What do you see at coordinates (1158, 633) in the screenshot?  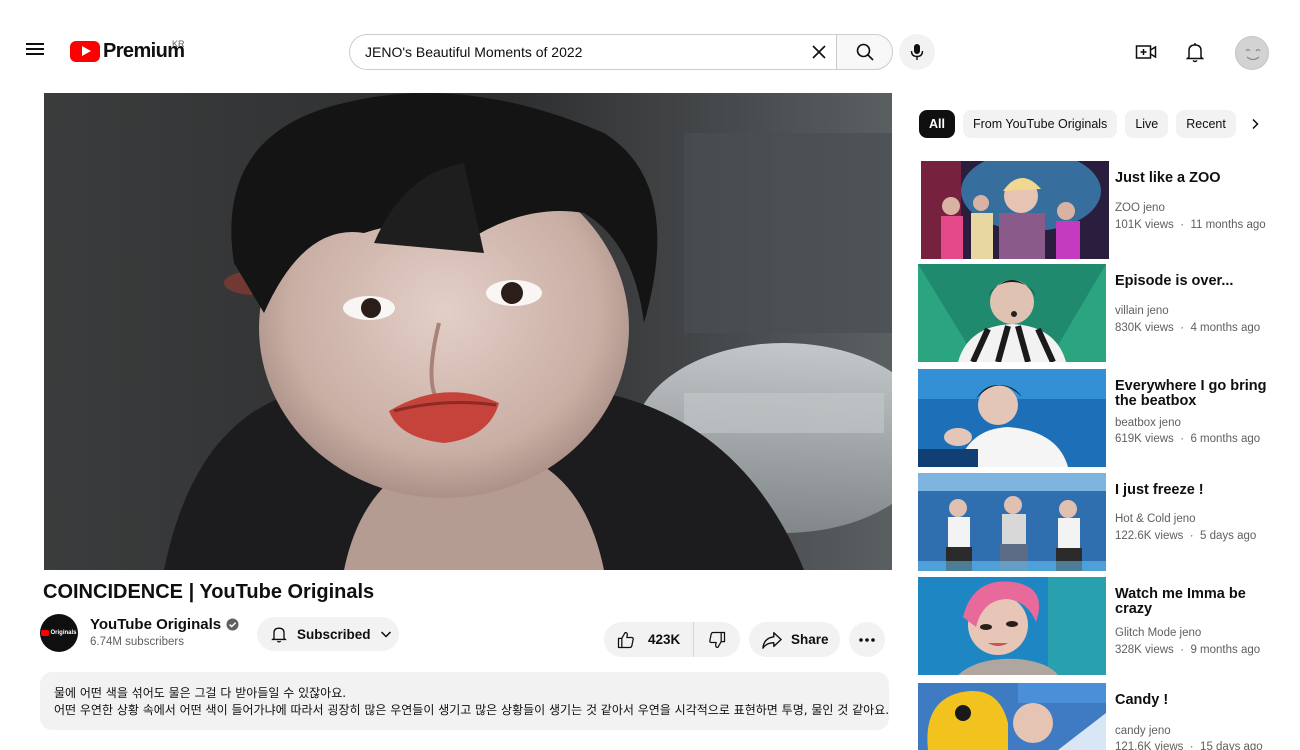 I see `recommendation-channel: Glitch Mode jeno` at bounding box center [1158, 633].